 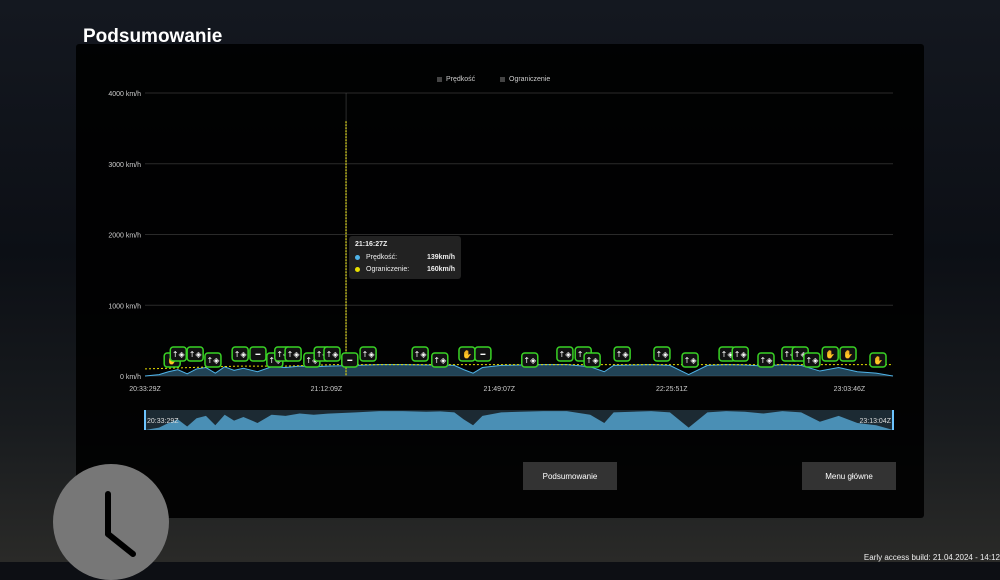 I want to click on tooltip-limit-row: Ograniczenie: 160km/h, so click(x=405, y=269).